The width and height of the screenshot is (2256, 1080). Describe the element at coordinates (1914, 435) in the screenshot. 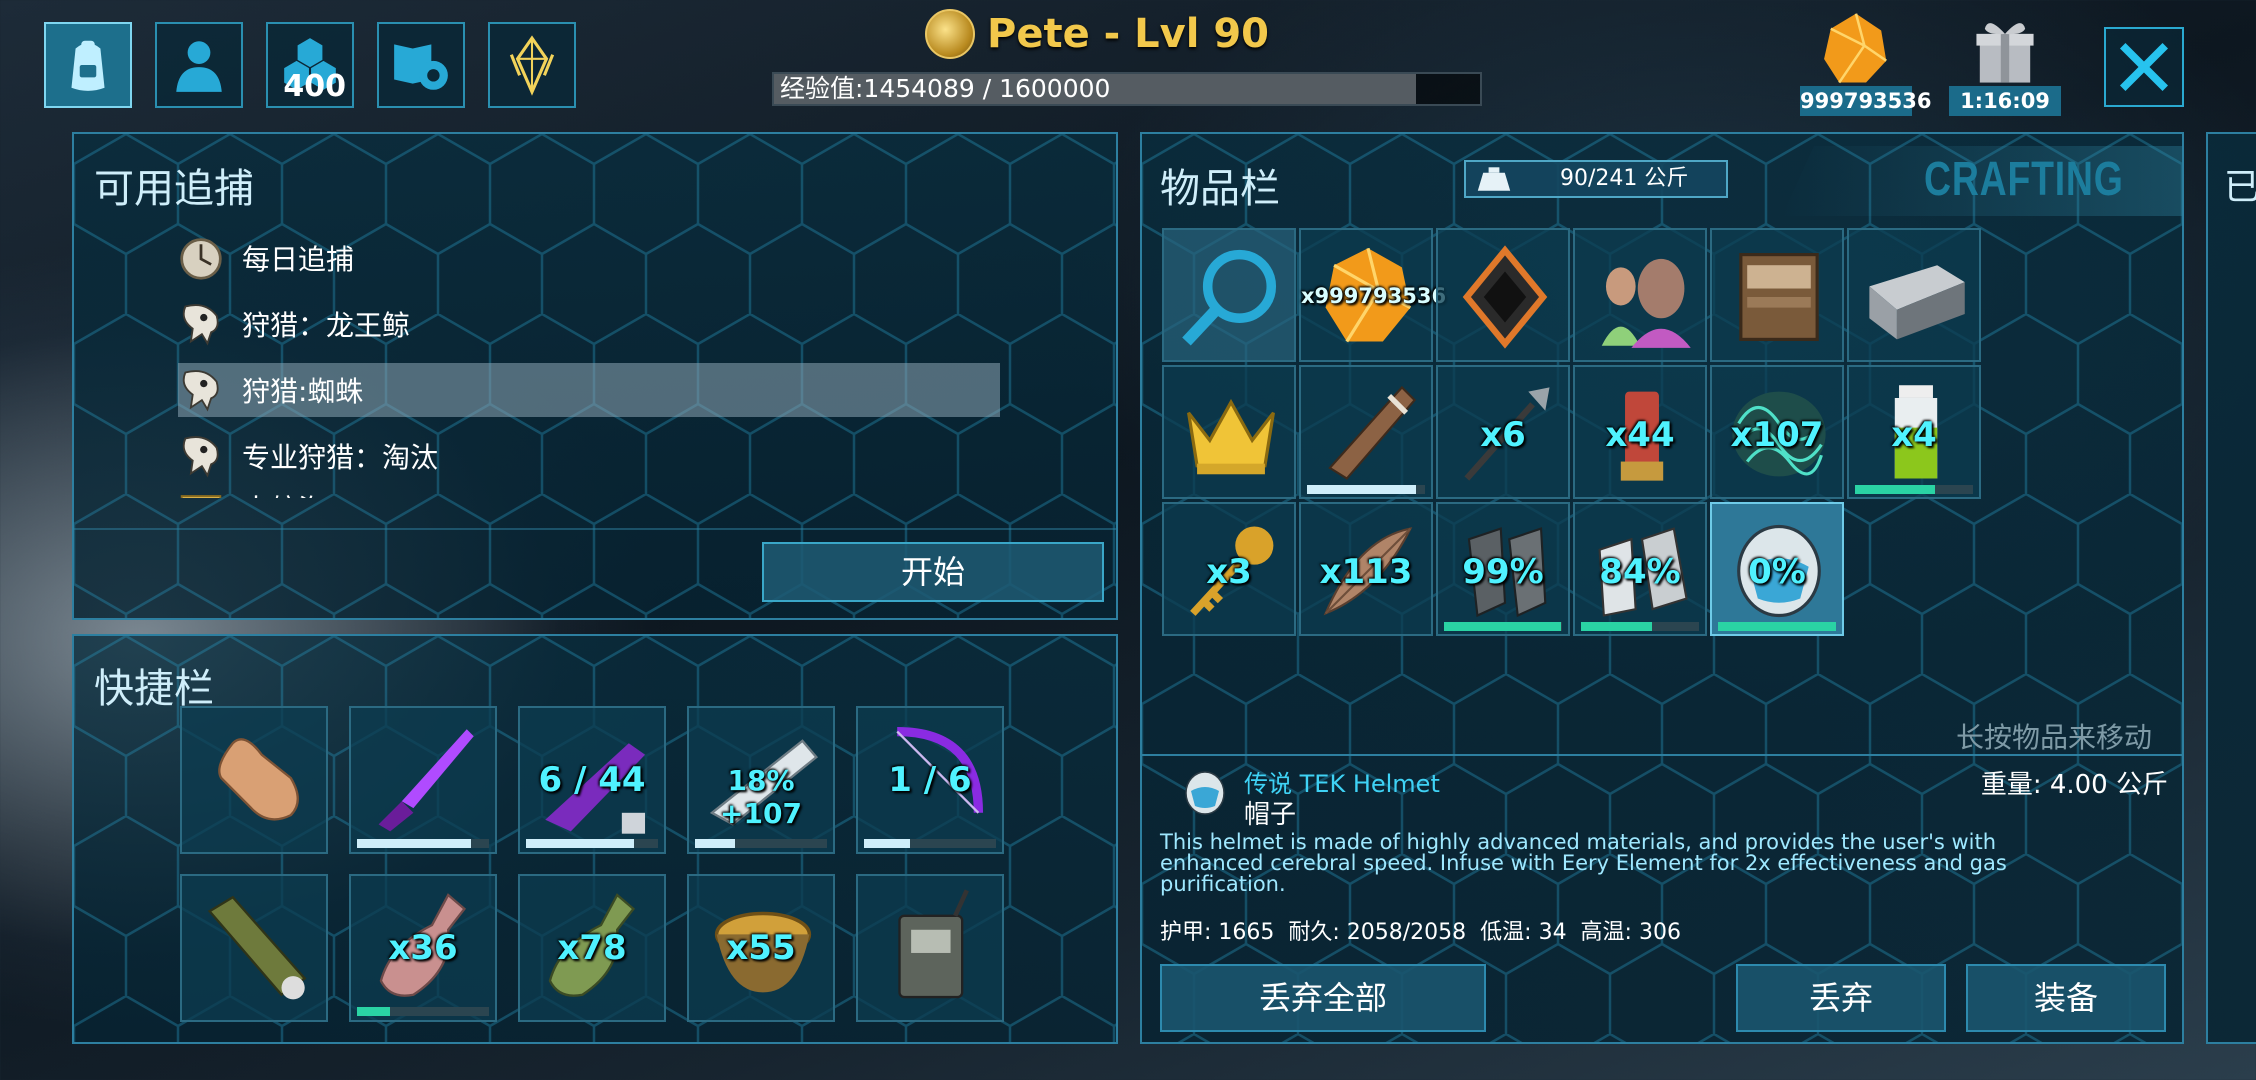

I see `item-quantity: x4` at that location.